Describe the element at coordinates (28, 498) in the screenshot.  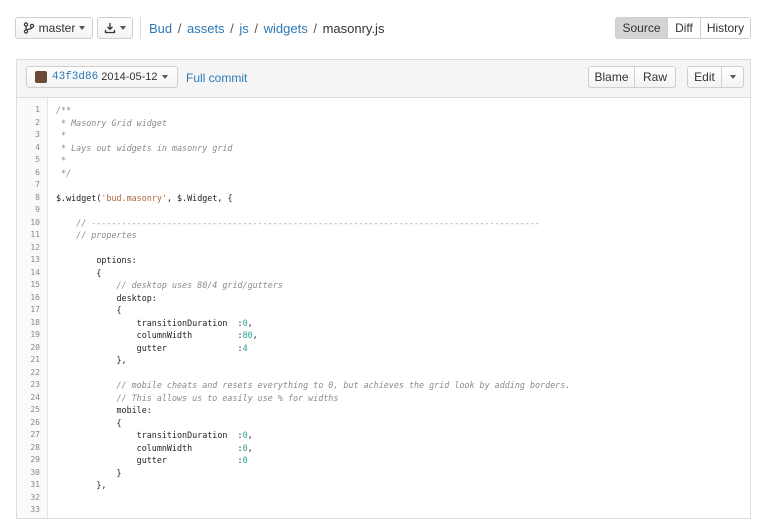
I see `line-number: 32` at that location.